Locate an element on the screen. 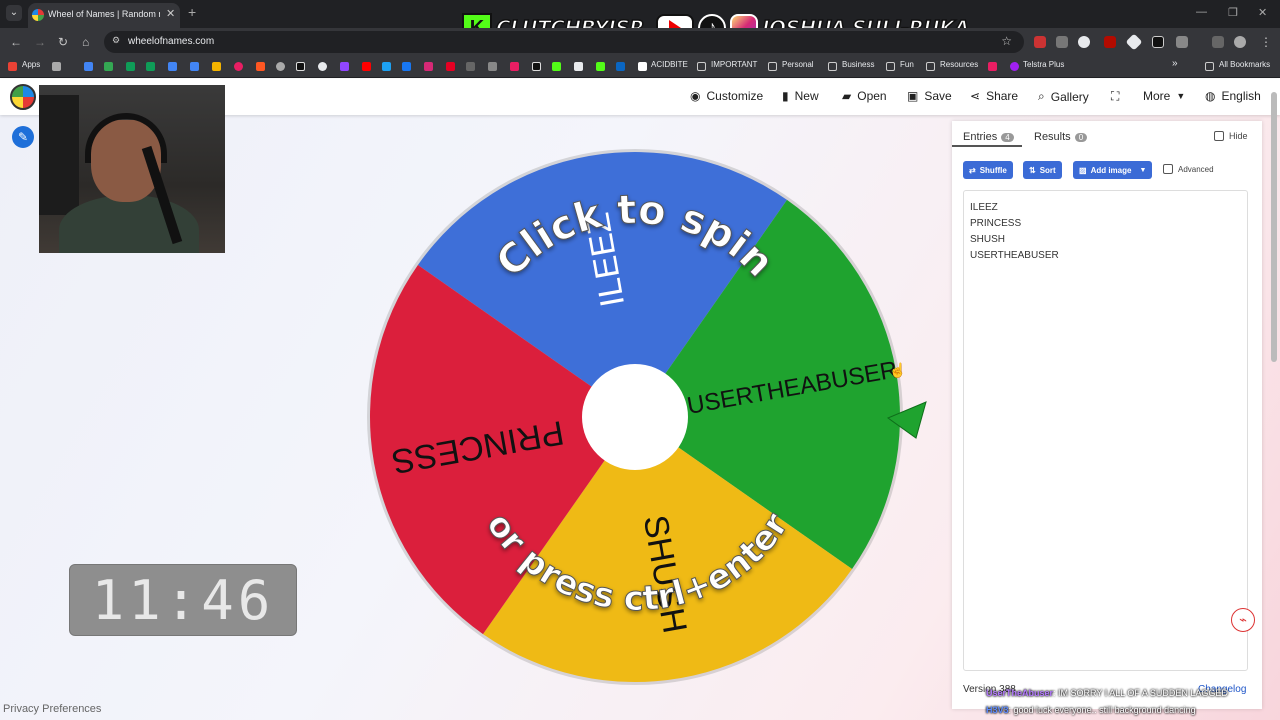 The height and width of the screenshot is (720, 1280). youtube-bookmark-icon is located at coordinates (366, 66).